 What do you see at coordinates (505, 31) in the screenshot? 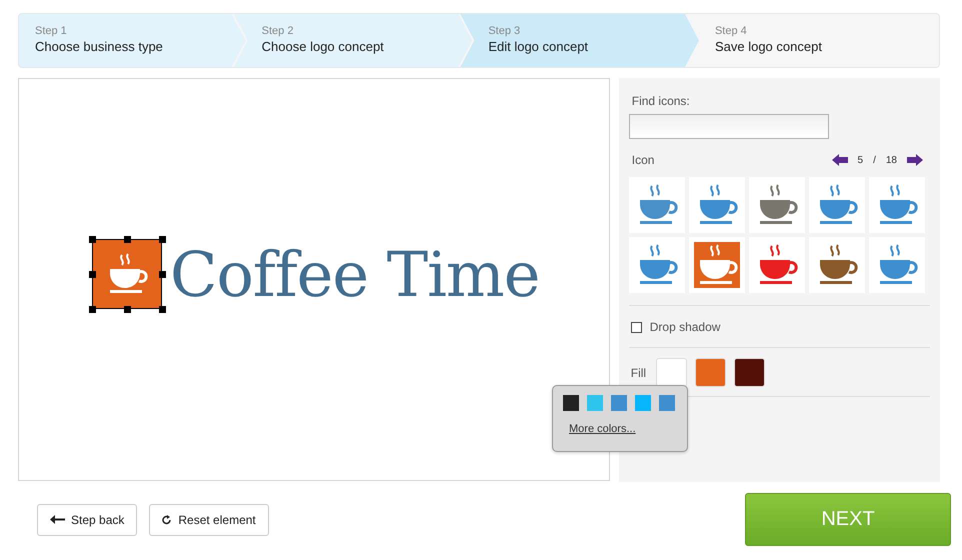
I see `step-number: Step 3` at bounding box center [505, 31].